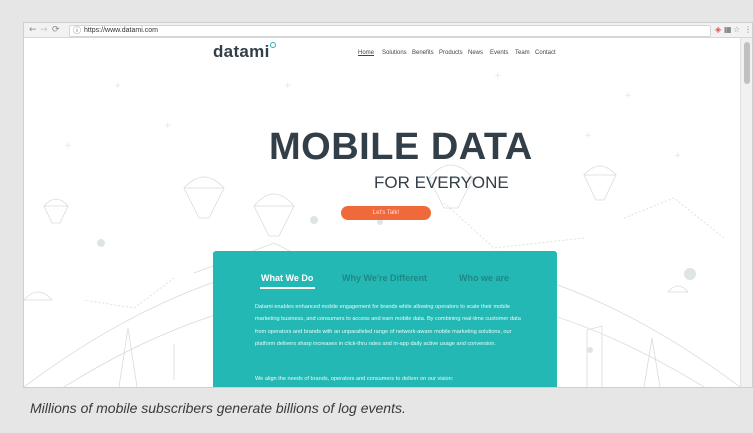 This screenshot has height=433, width=753. Describe the element at coordinates (384, 278) in the screenshot. I see `tab-why-different: Why We're Different` at that location.